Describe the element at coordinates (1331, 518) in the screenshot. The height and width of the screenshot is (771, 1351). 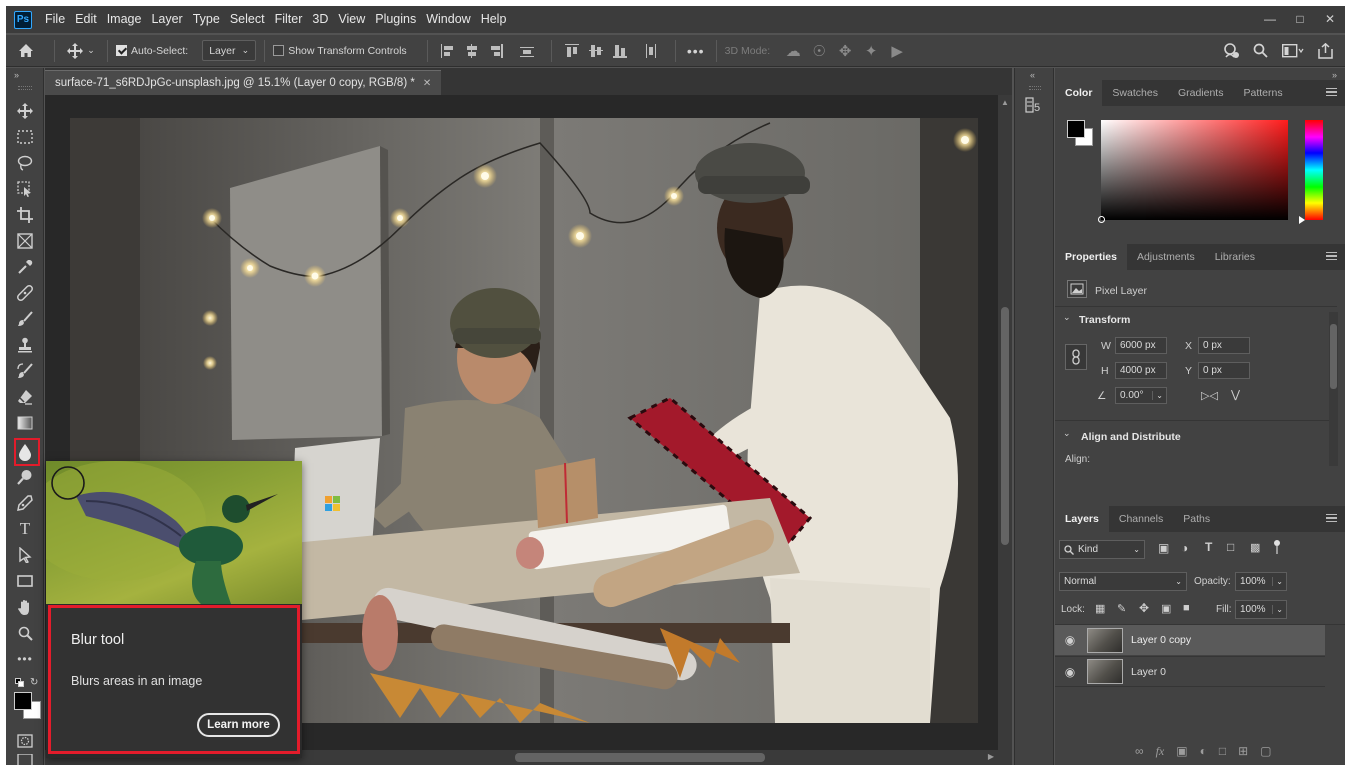
I see `layers-panel-menu-icon` at that location.